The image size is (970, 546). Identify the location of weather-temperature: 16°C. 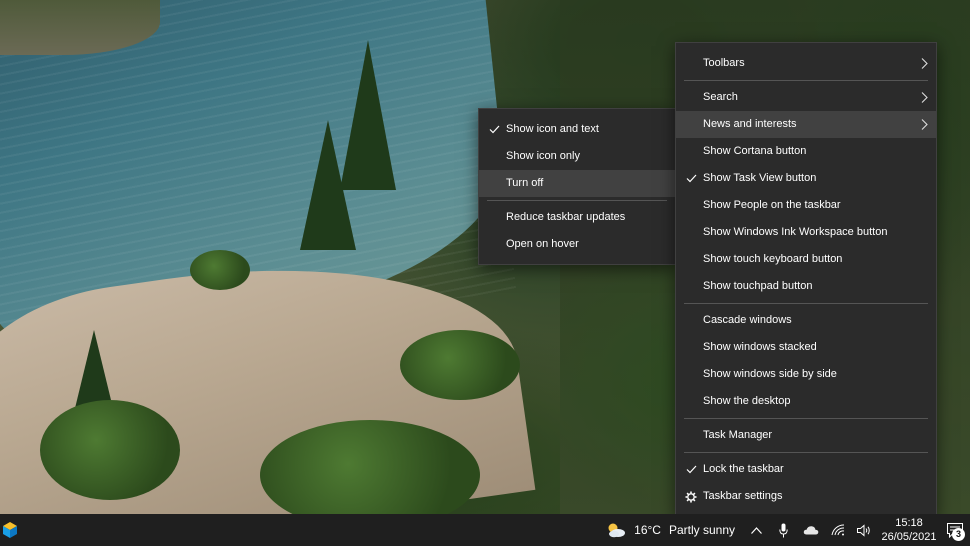
(647, 530).